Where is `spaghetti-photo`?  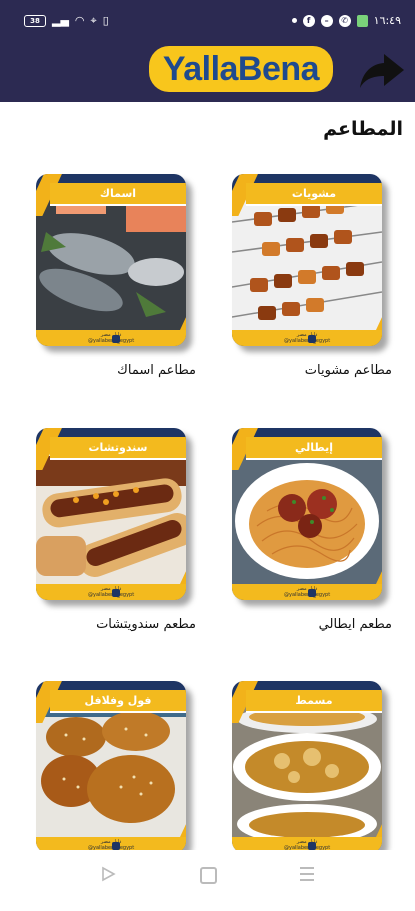
spaghetti-photo is located at coordinates (307, 516).